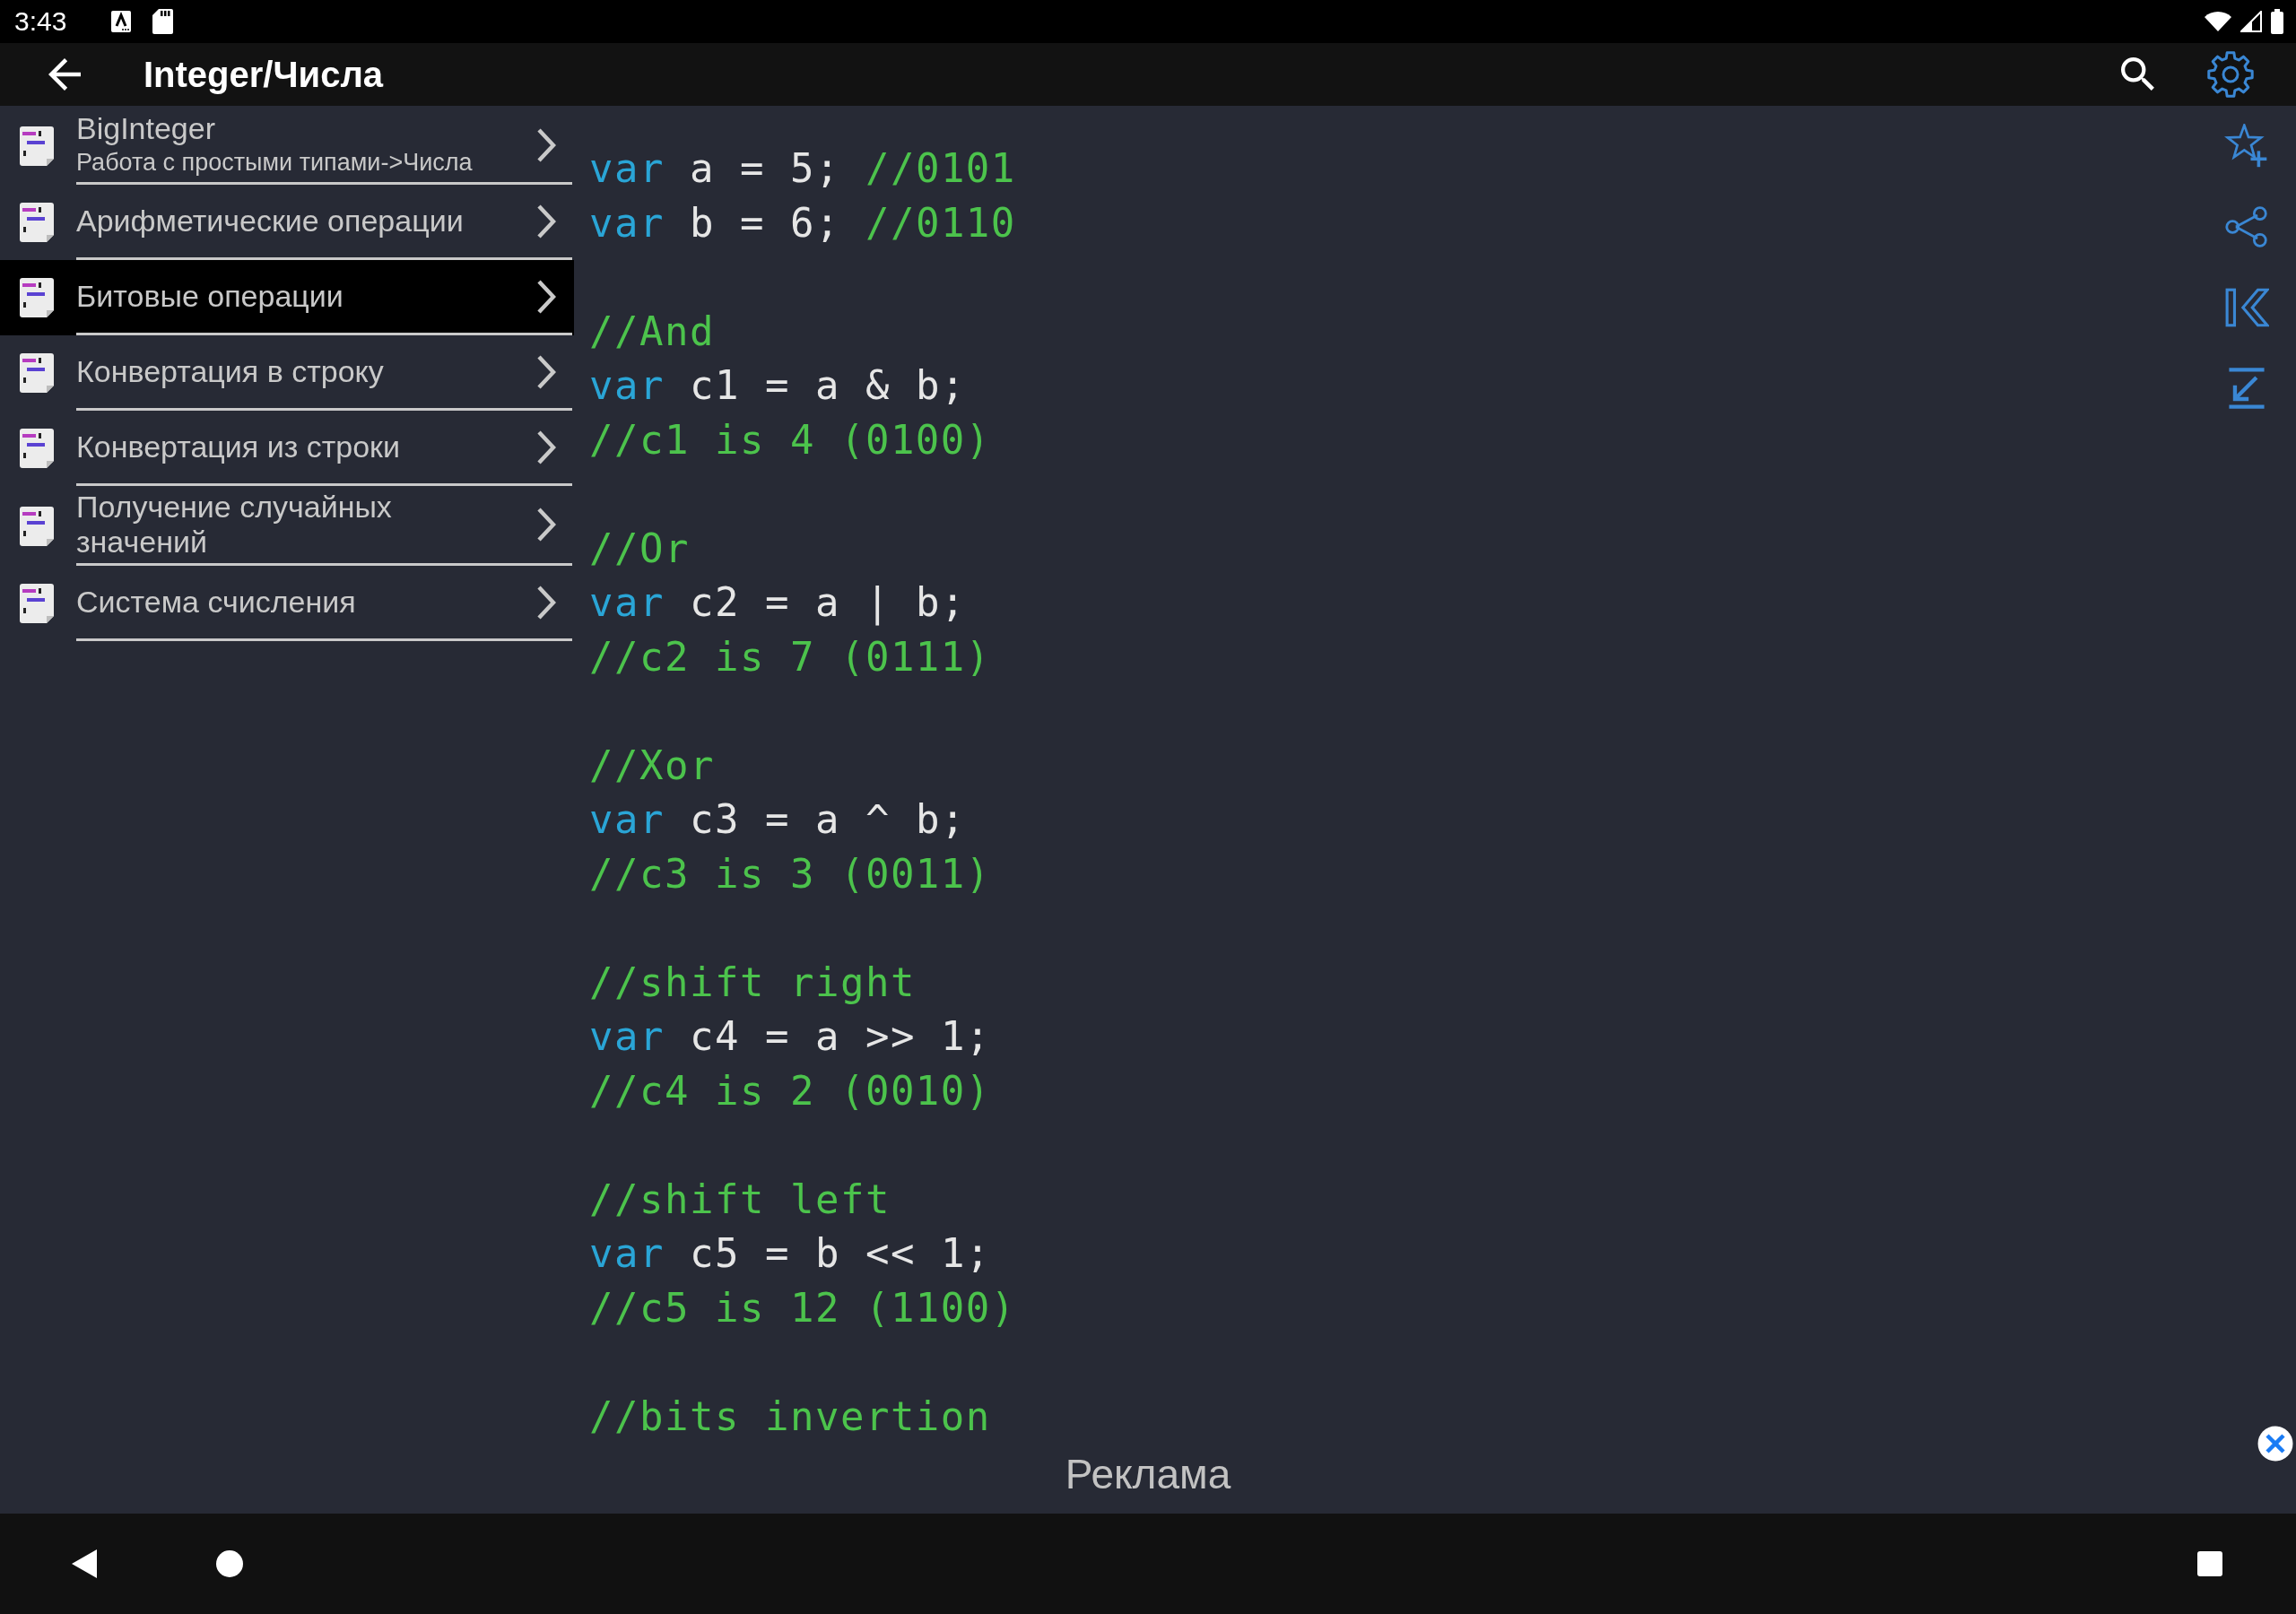 The height and width of the screenshot is (1614, 2296). I want to click on code-line: //c1 is 4 (0100), so click(790, 439).